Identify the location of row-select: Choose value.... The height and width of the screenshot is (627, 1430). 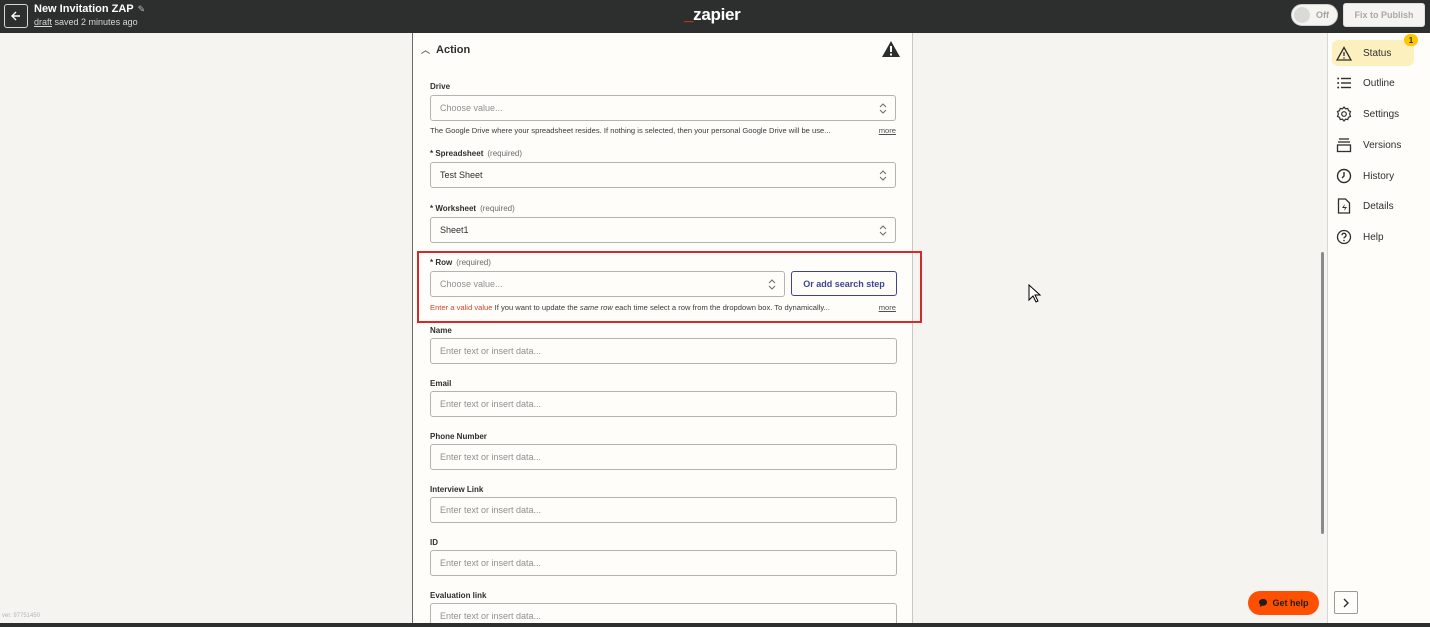
(607, 284).